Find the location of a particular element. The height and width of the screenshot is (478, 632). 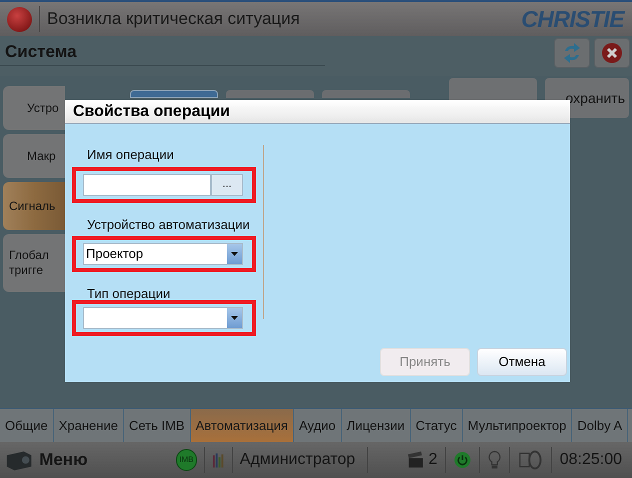

section-title: Система is located at coordinates (41, 52).